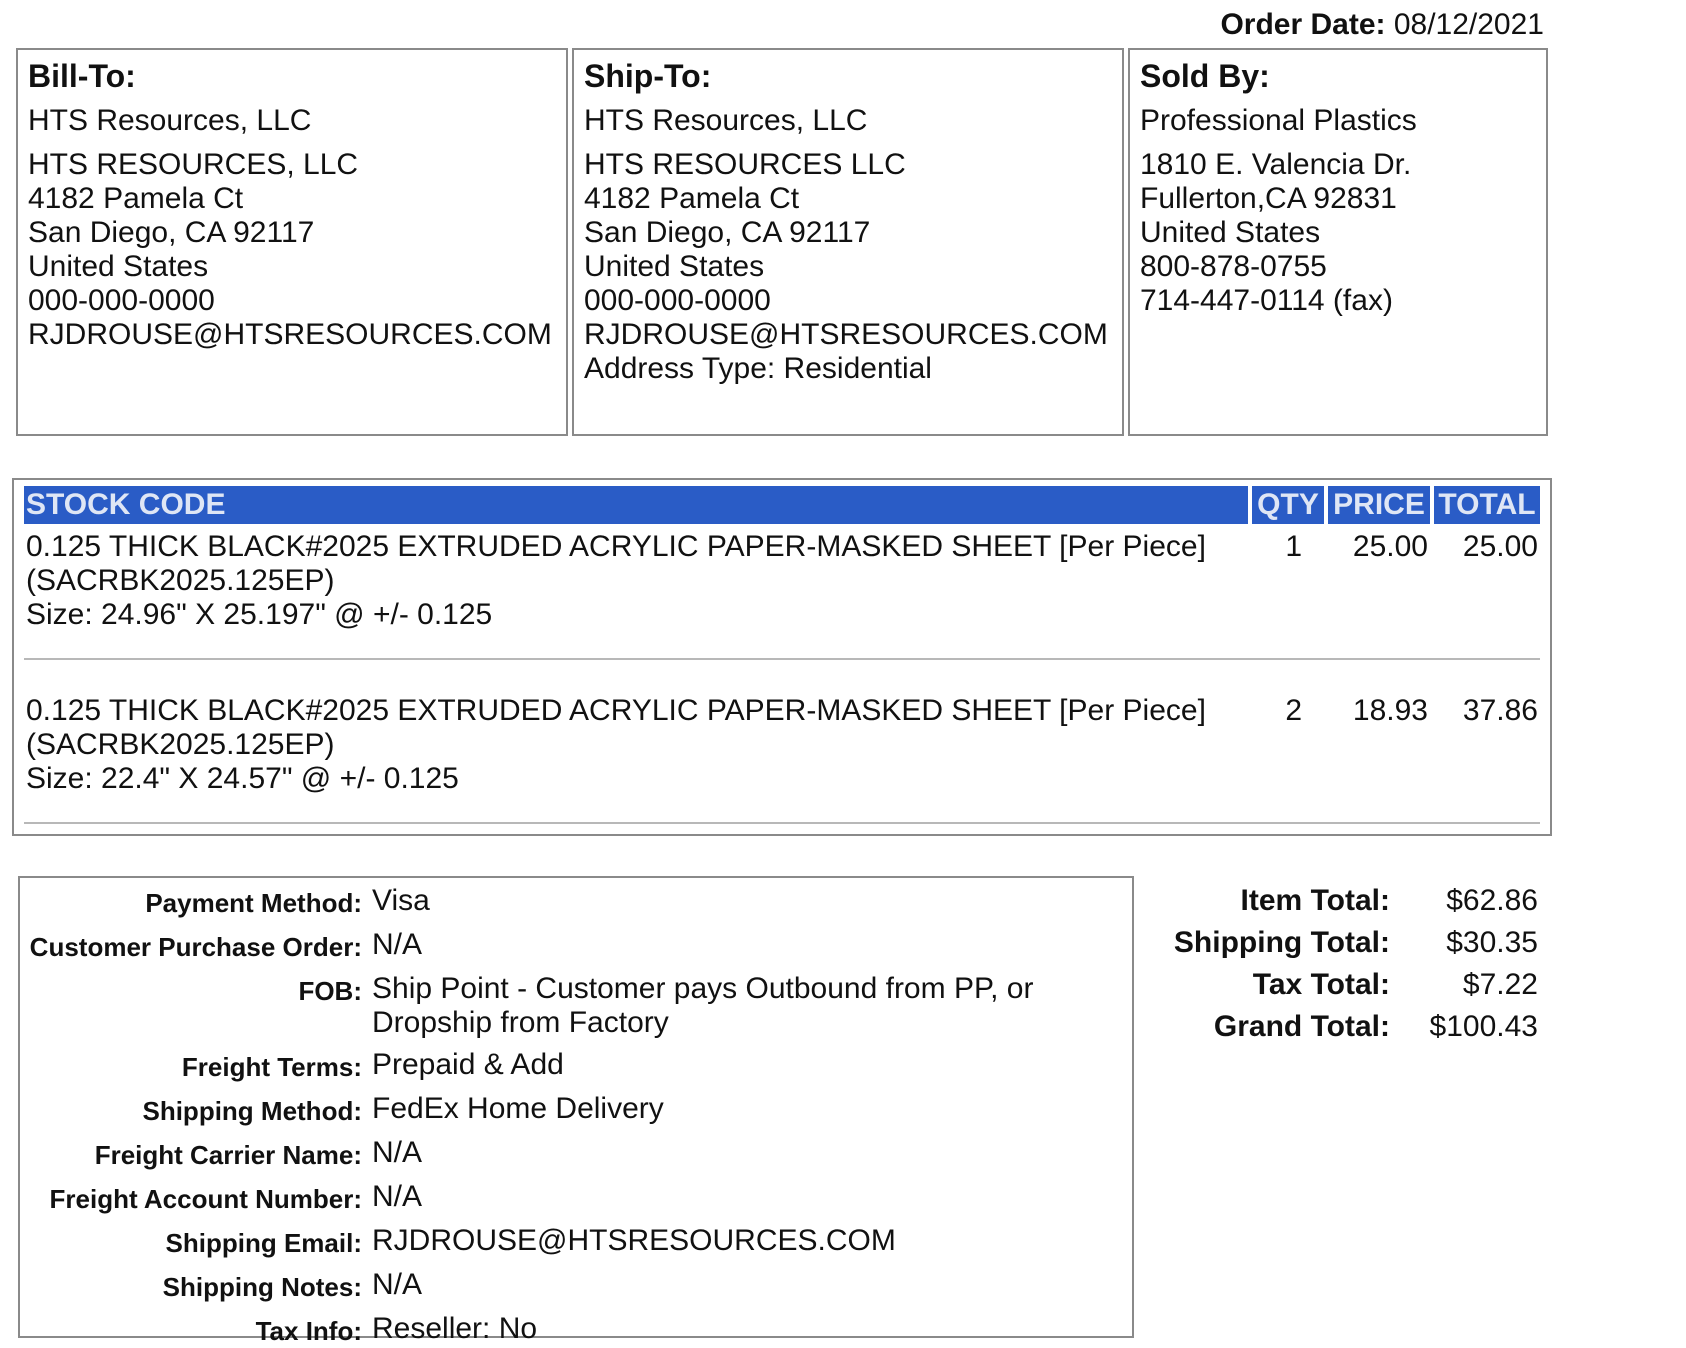 Image resolution: width=1686 pixels, height=1348 pixels. I want to click on detail-row-payment-method: Payment Method: Visa, so click(576, 902).